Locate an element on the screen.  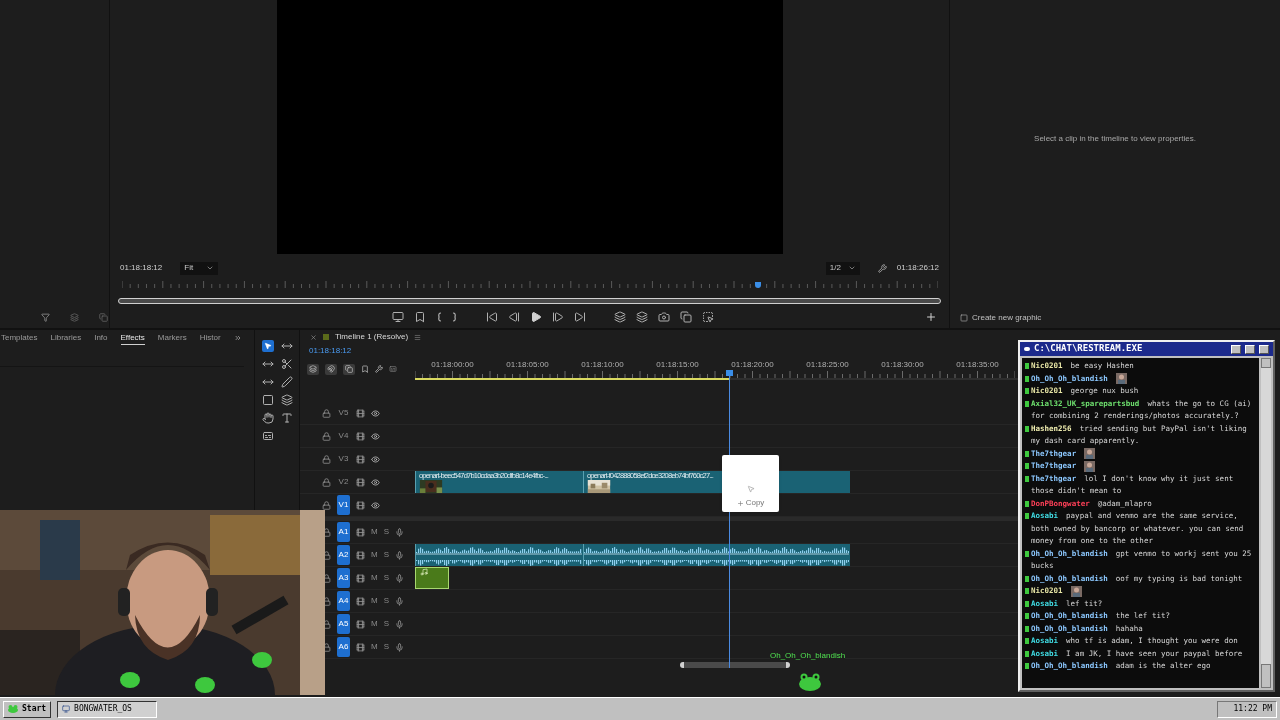
hand-icon is located at coordinates (268, 418).